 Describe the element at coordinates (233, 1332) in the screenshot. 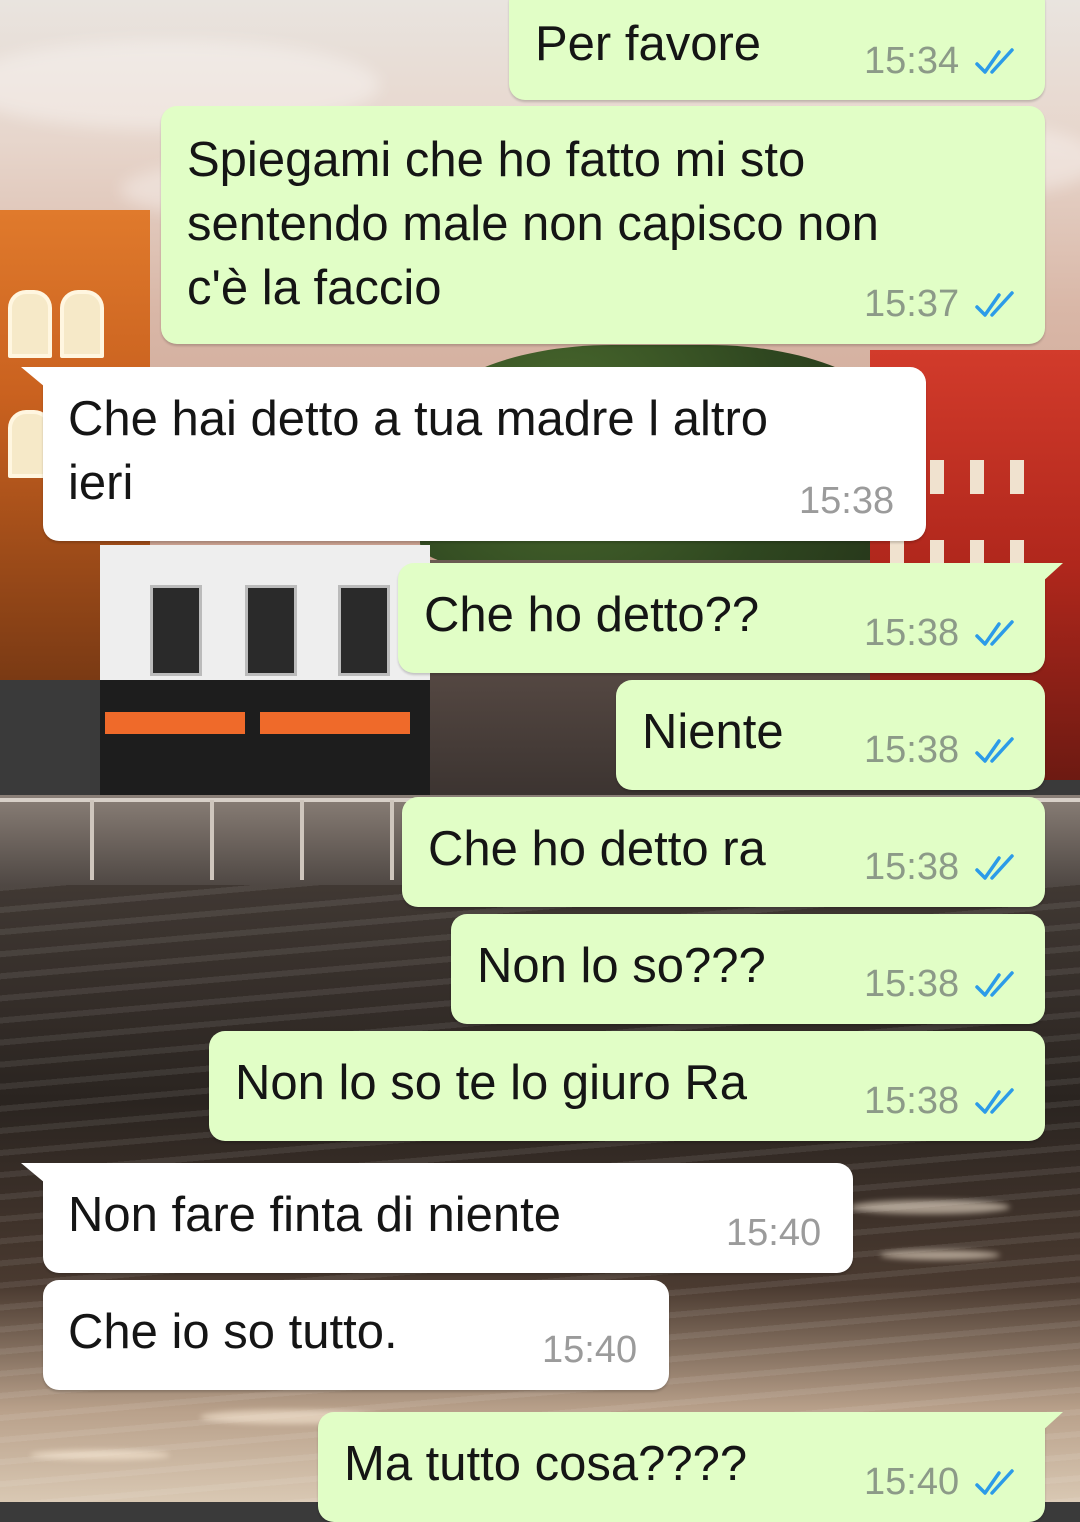

I see `message-text: Che io so tutto.` at that location.